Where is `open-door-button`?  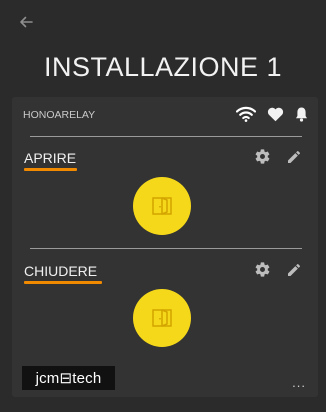 open-door-button is located at coordinates (162, 206).